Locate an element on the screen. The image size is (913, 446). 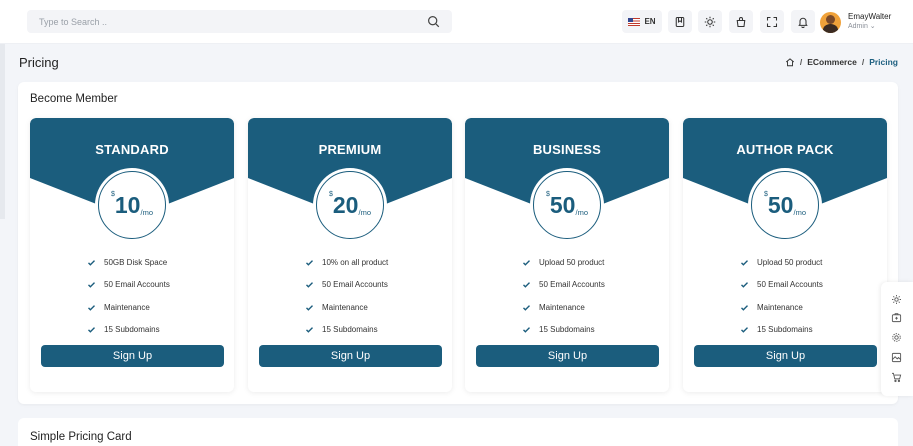
image-icon is located at coordinates (896, 356).